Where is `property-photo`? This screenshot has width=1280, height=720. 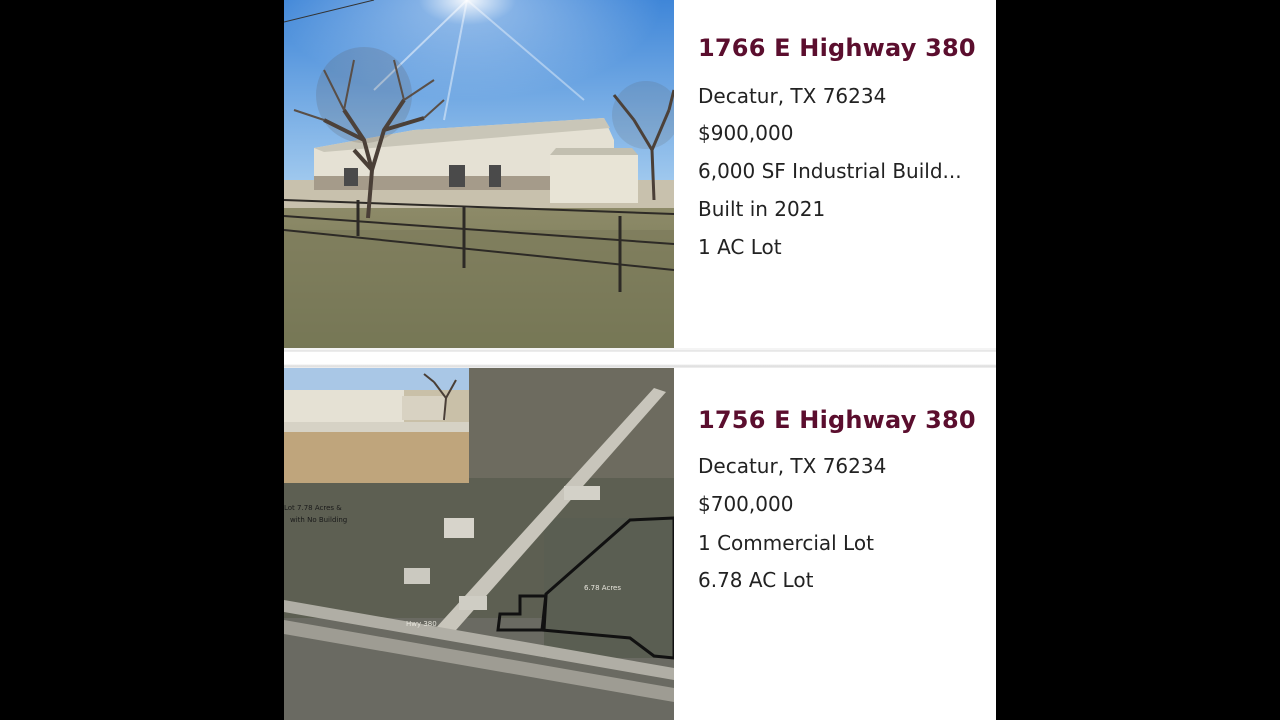 property-photo is located at coordinates (479, 174).